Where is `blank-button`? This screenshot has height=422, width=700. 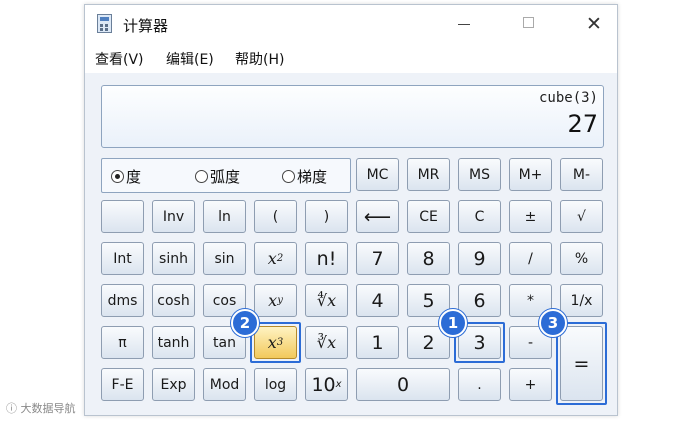
blank-button is located at coordinates (122, 216).